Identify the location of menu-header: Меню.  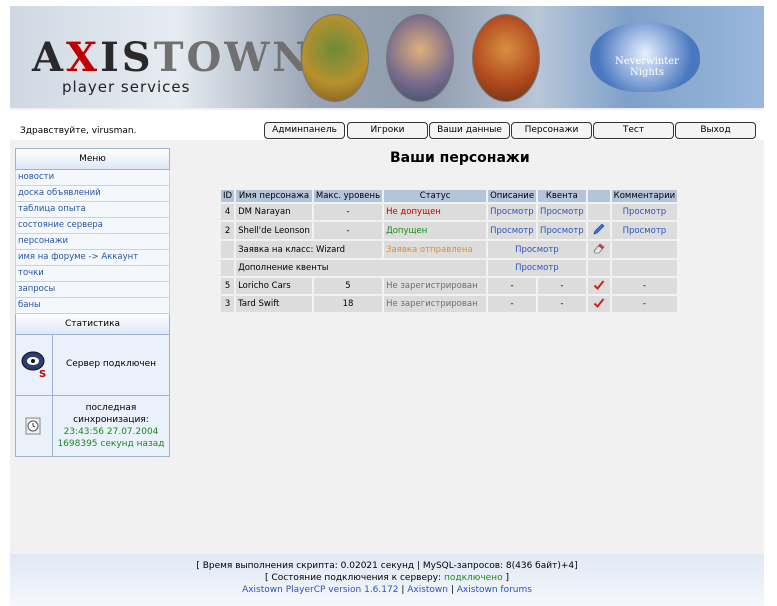
(92, 159).